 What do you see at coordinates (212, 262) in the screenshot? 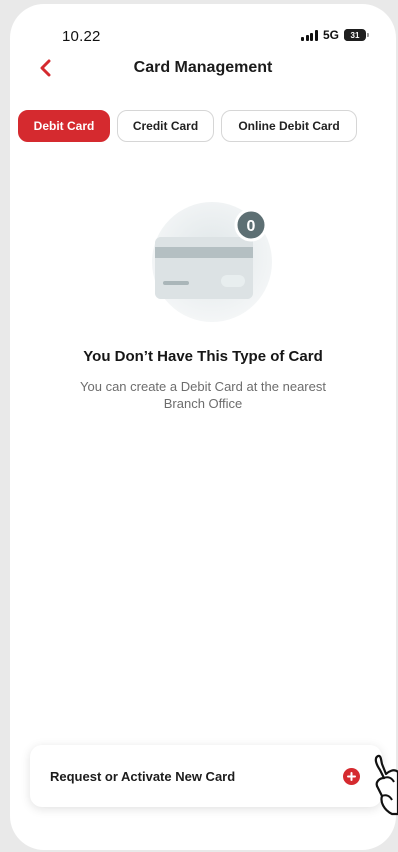
I see `card-illustration-icon: 0` at bounding box center [212, 262].